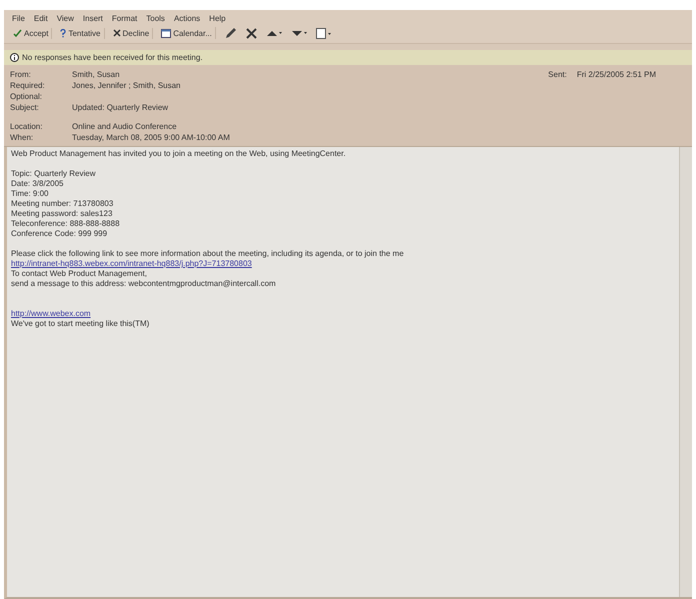 The height and width of the screenshot is (599, 696). I want to click on pen-icon, so click(230, 33).